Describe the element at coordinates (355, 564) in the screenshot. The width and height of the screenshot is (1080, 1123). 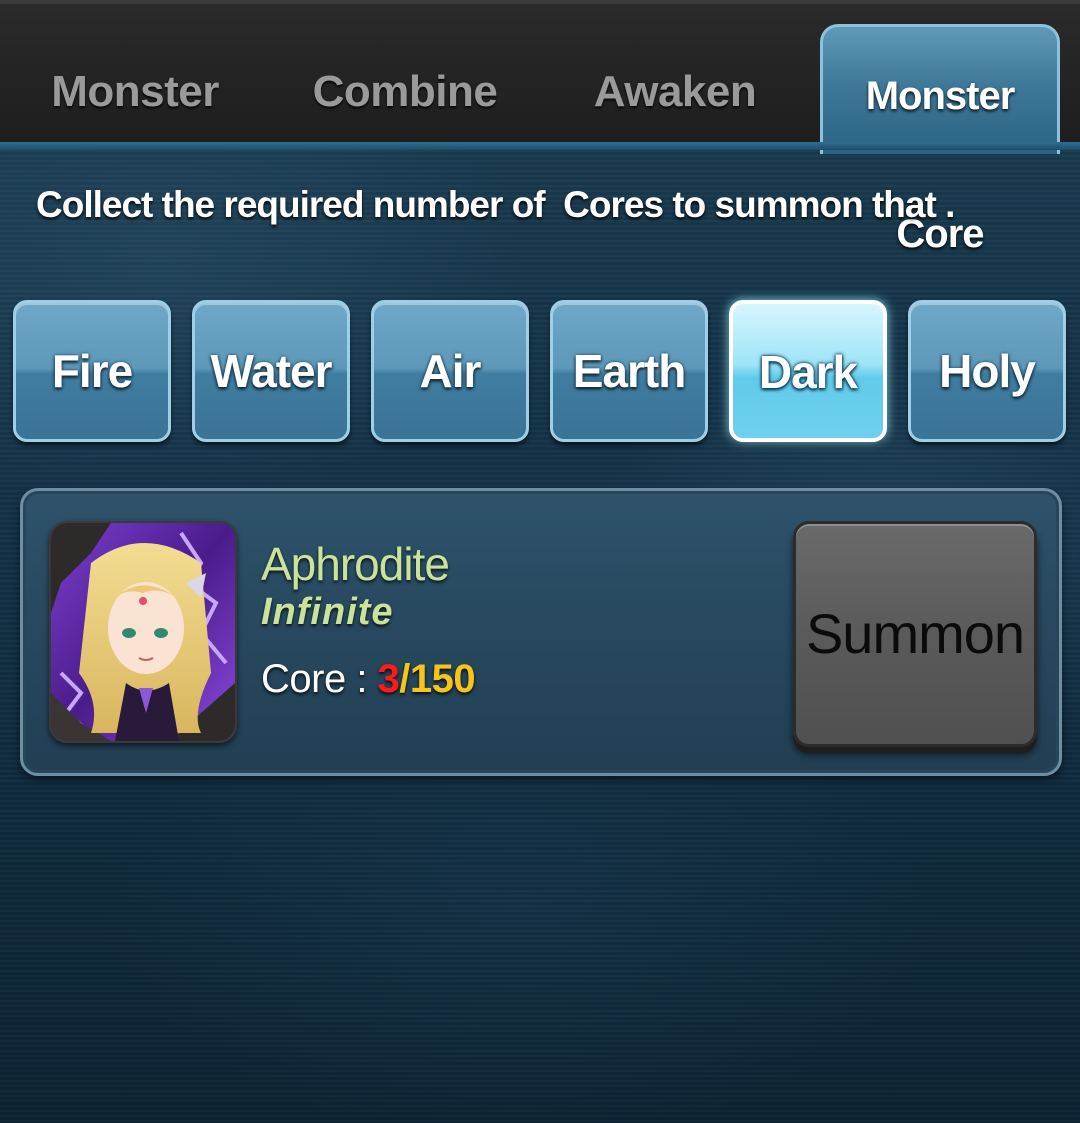
I see `monster-name: Aphrodite` at that location.